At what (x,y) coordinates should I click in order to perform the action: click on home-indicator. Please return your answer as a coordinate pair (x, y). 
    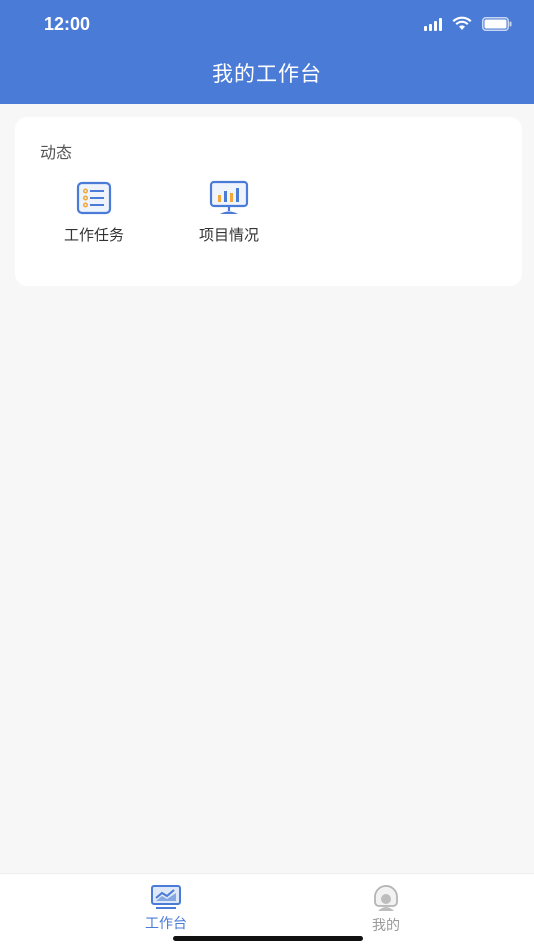
    Looking at the image, I should click on (268, 938).